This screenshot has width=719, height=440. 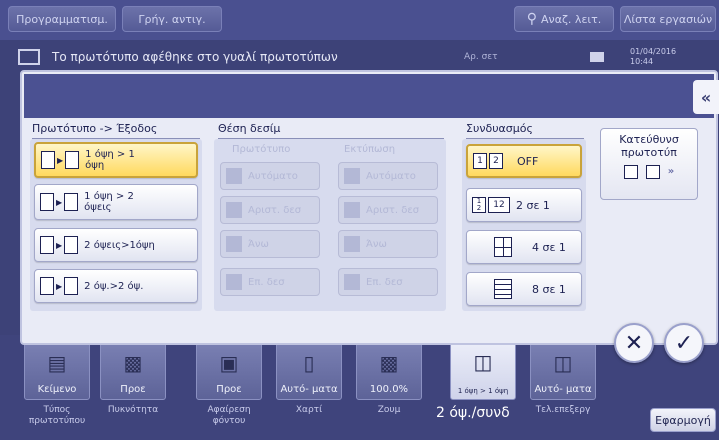 I want to click on original-direction-button: Κατεύθυνσ πρωτοτύπ », so click(x=649, y=164).